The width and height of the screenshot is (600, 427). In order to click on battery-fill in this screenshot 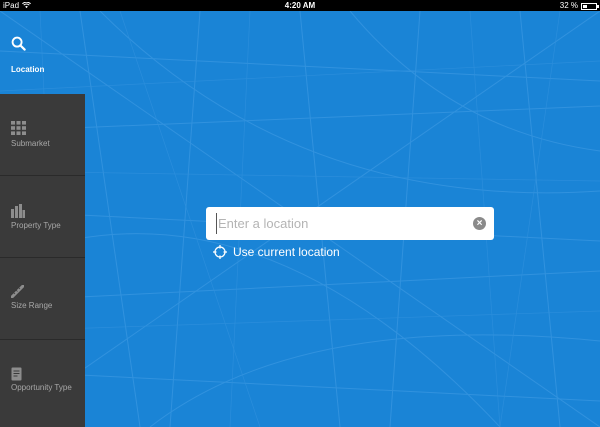, I will do `click(585, 6)`.